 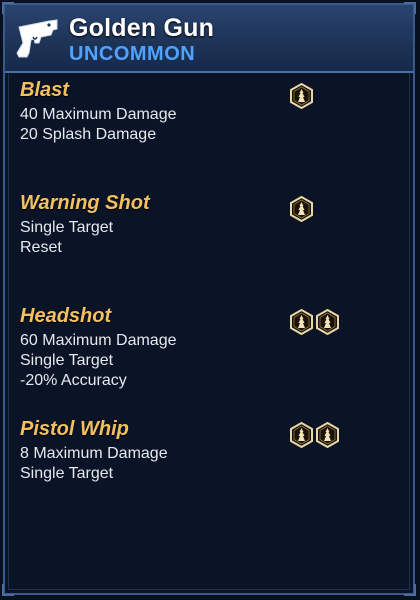 What do you see at coordinates (88, 134) in the screenshot?
I see `ability-stat-line: 20 Splash Damage` at bounding box center [88, 134].